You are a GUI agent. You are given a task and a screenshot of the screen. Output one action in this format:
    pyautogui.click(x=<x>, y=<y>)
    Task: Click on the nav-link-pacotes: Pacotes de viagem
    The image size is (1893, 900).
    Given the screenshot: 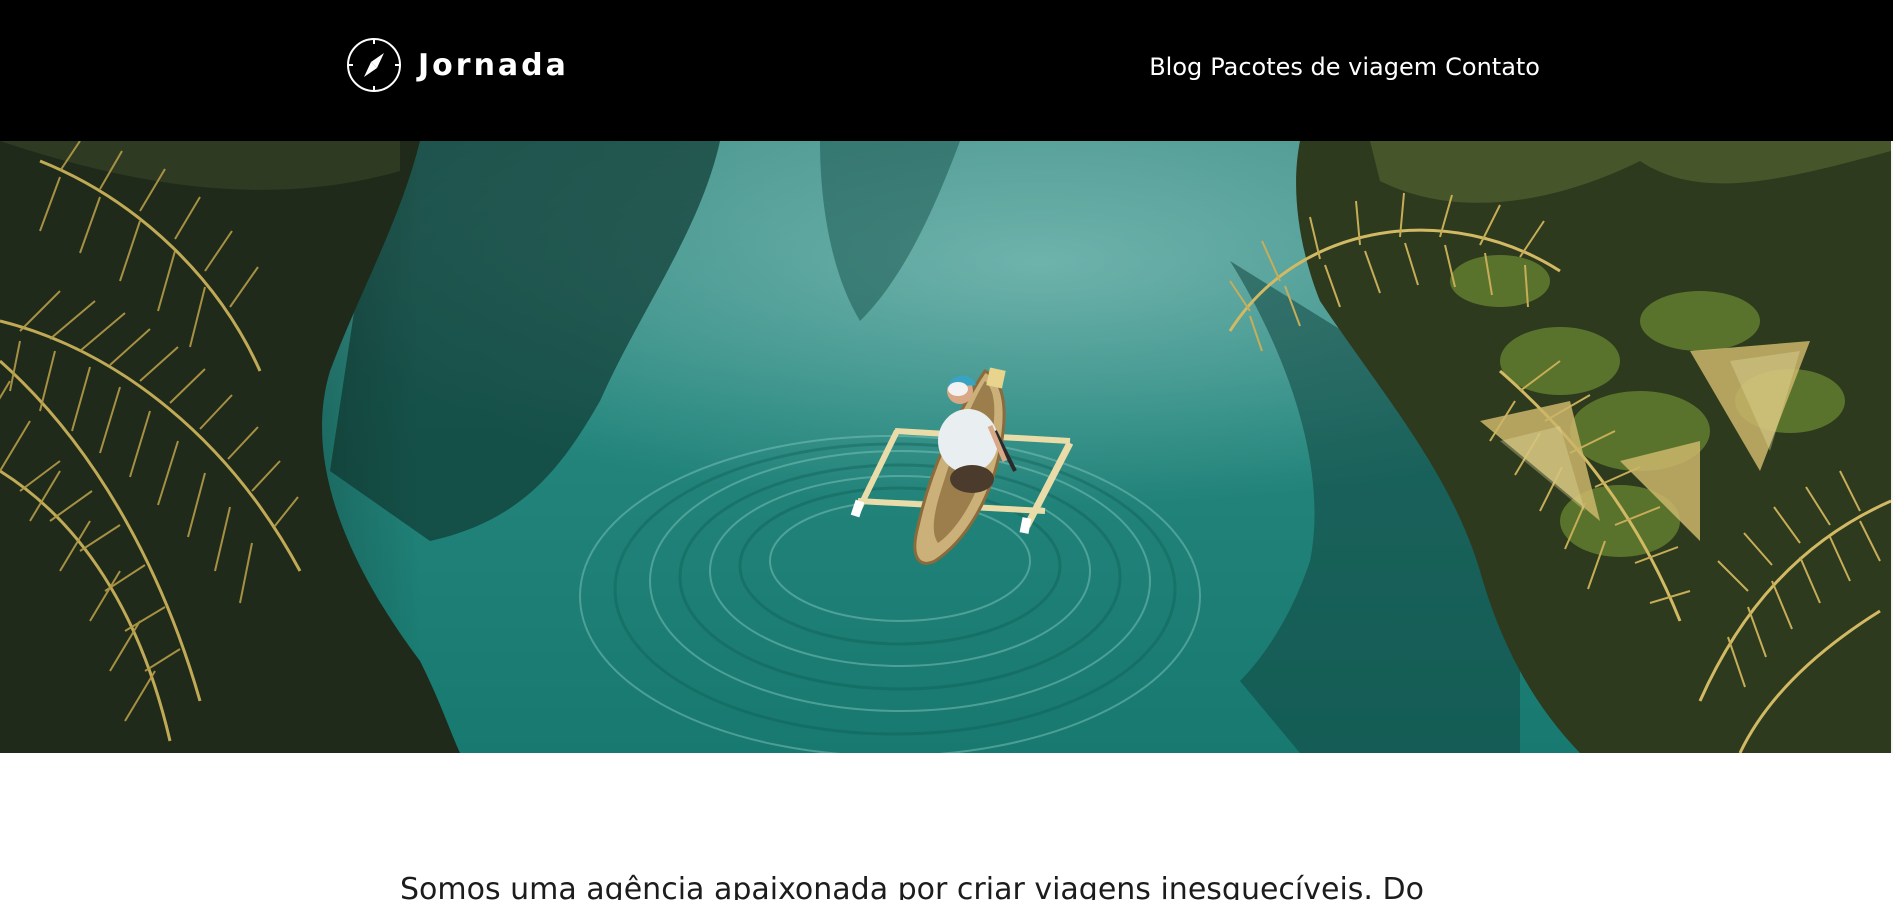 What is the action you would take?
    pyautogui.click(x=1323, y=67)
    